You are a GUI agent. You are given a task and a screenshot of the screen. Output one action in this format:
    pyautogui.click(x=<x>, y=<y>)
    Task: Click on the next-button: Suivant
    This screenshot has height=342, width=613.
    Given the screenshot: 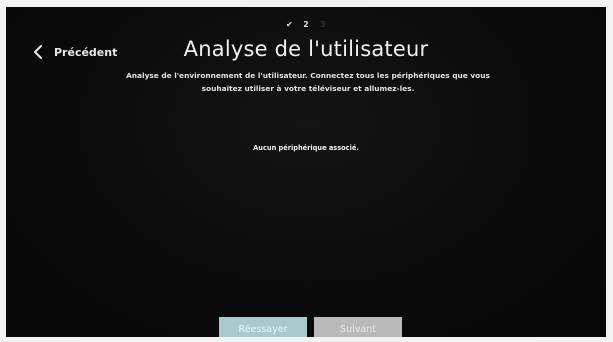 What is the action you would take?
    pyautogui.click(x=358, y=327)
    